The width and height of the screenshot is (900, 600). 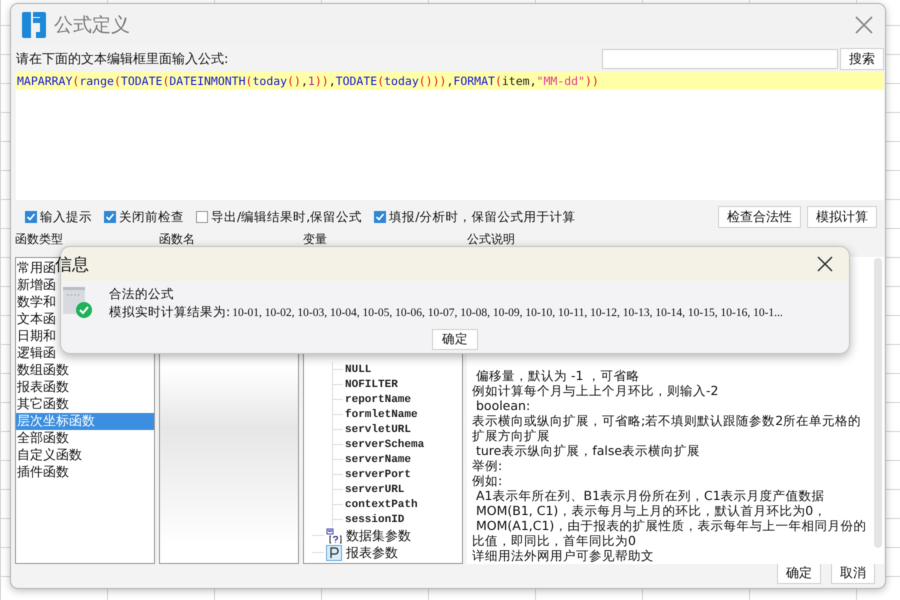 I want to click on tree-item: serverPort, so click(x=378, y=474).